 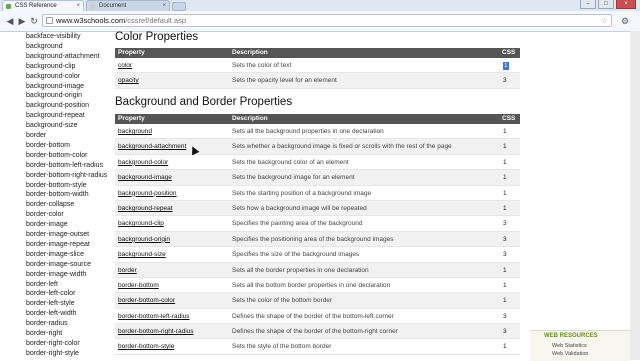 What do you see at coordinates (284, 81) in the screenshot?
I see `property-description: Sets the opacity level for an element` at bounding box center [284, 81].